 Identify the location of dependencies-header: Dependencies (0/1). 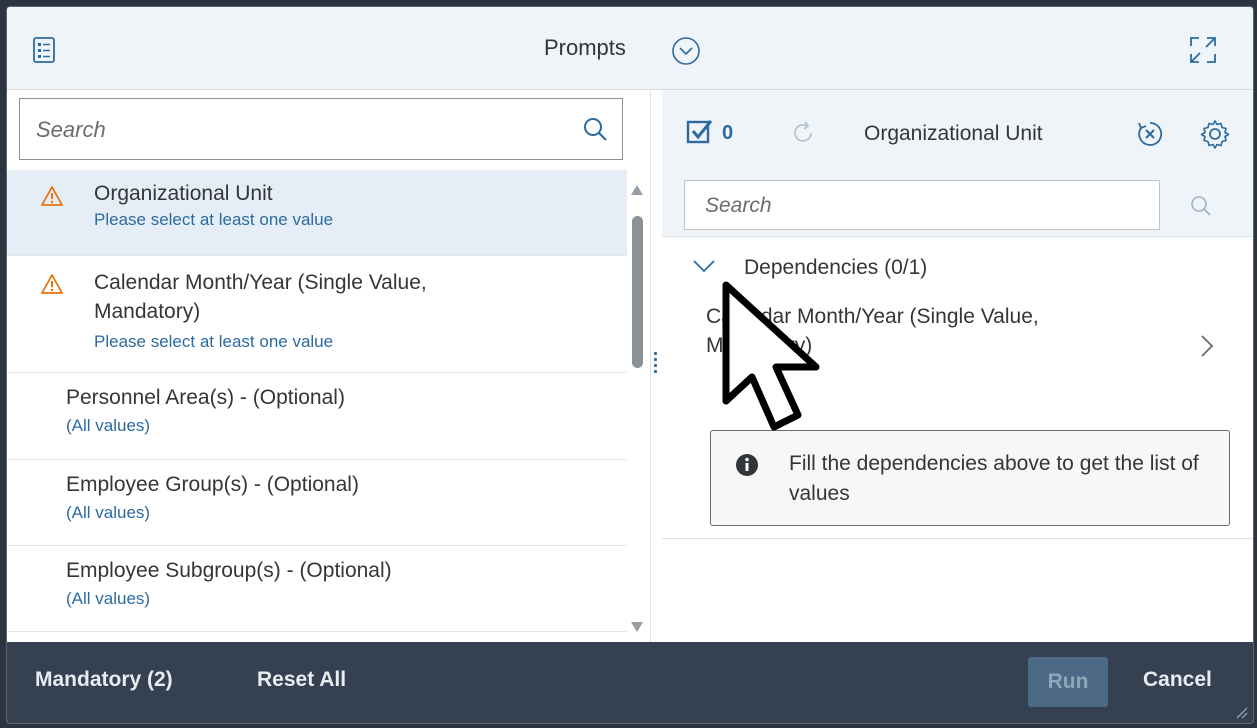
(809, 268).